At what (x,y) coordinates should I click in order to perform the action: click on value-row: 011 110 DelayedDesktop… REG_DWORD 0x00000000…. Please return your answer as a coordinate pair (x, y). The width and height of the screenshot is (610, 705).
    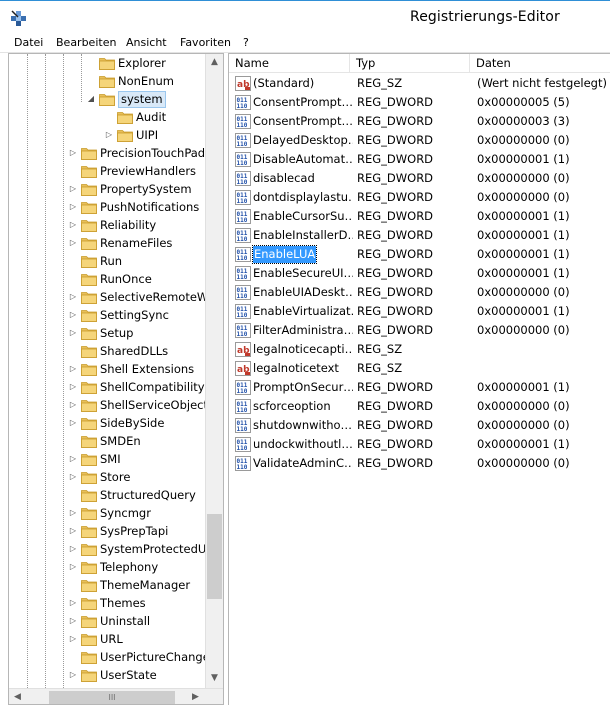
    Looking at the image, I should click on (419, 140).